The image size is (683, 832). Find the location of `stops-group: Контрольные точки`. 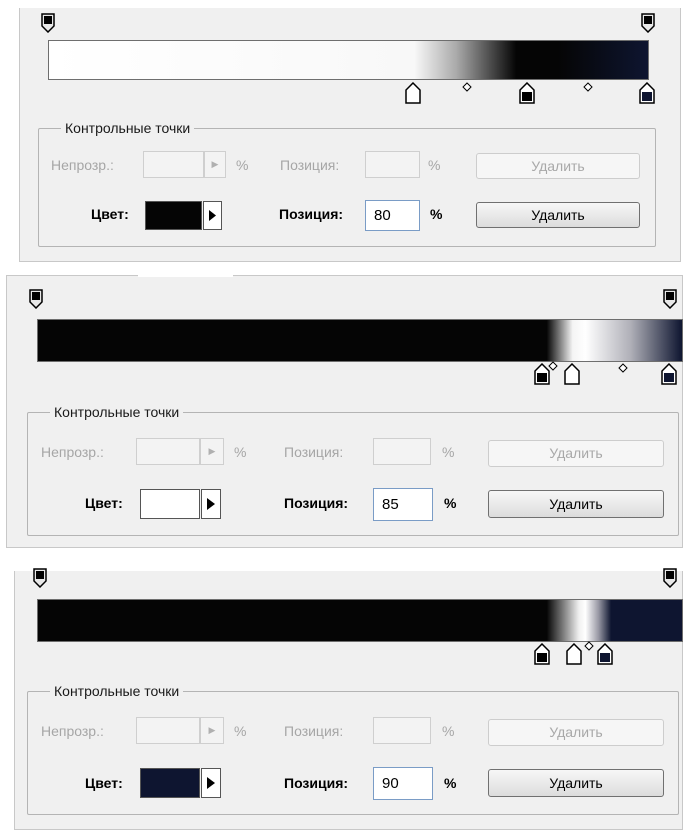

stops-group: Контрольные точки is located at coordinates (347, 183).